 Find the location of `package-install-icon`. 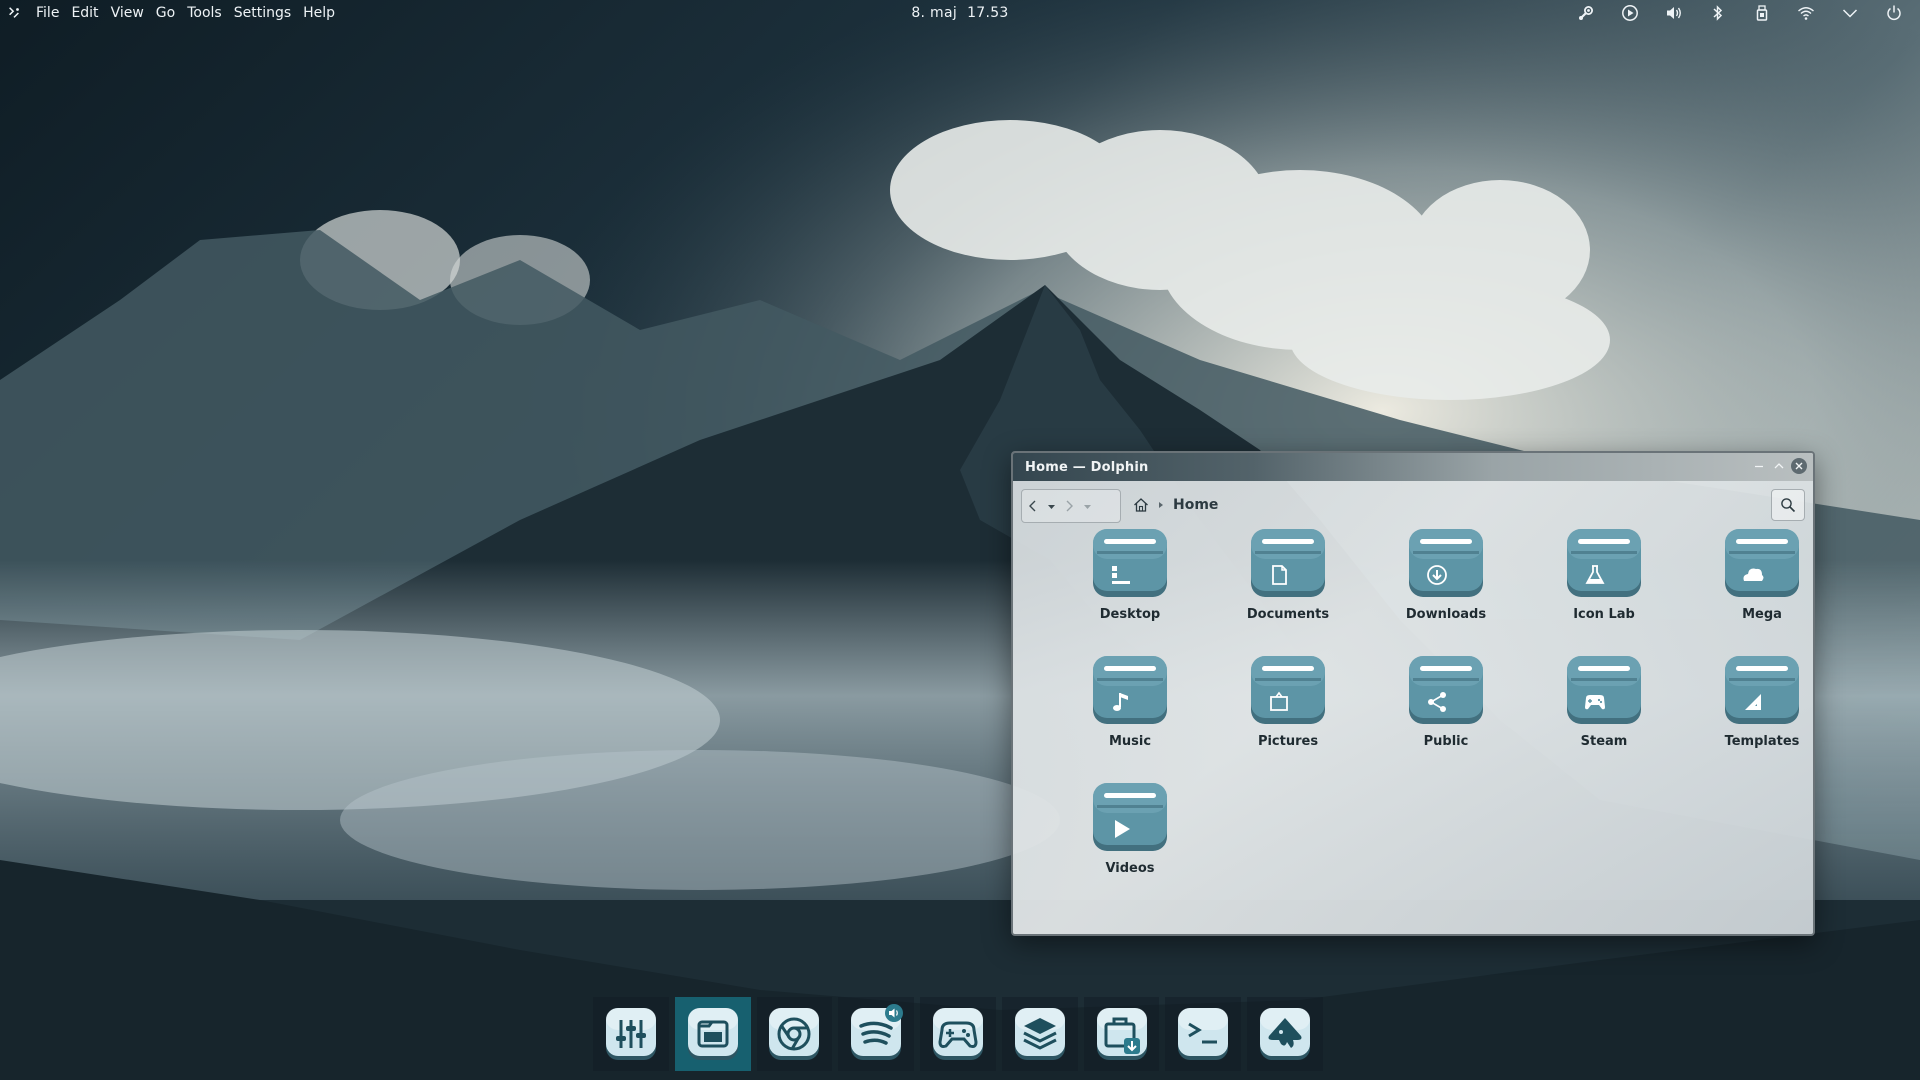

package-install-icon is located at coordinates (1121, 1034).